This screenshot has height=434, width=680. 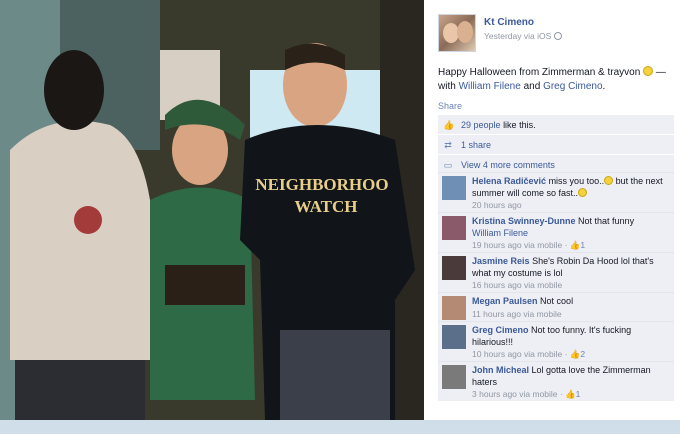 What do you see at coordinates (519, 124) in the screenshot?
I see `likes-suffix: like this.` at bounding box center [519, 124].